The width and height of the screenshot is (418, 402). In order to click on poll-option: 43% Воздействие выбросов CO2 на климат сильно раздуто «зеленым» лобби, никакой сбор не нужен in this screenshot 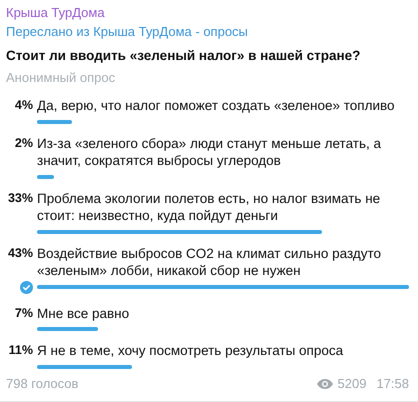, I will do `click(207, 269)`.